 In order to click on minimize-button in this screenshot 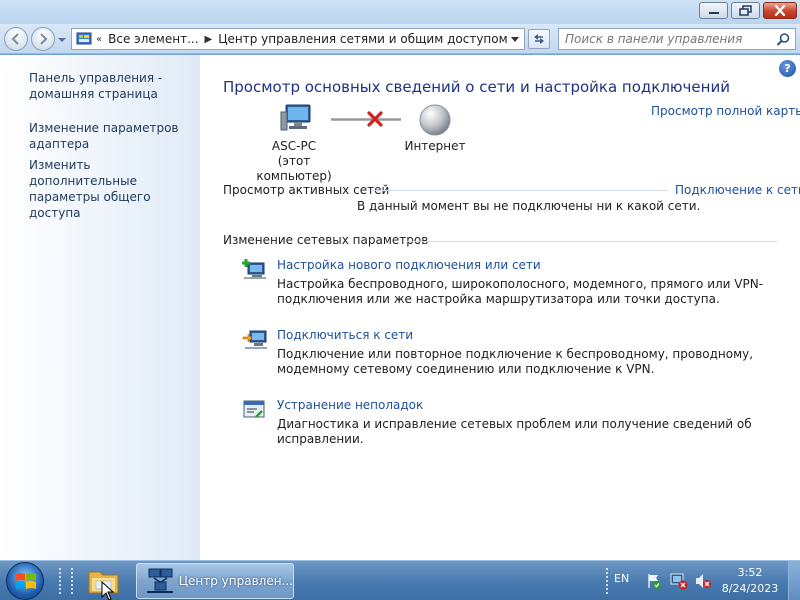, I will do `click(713, 10)`.